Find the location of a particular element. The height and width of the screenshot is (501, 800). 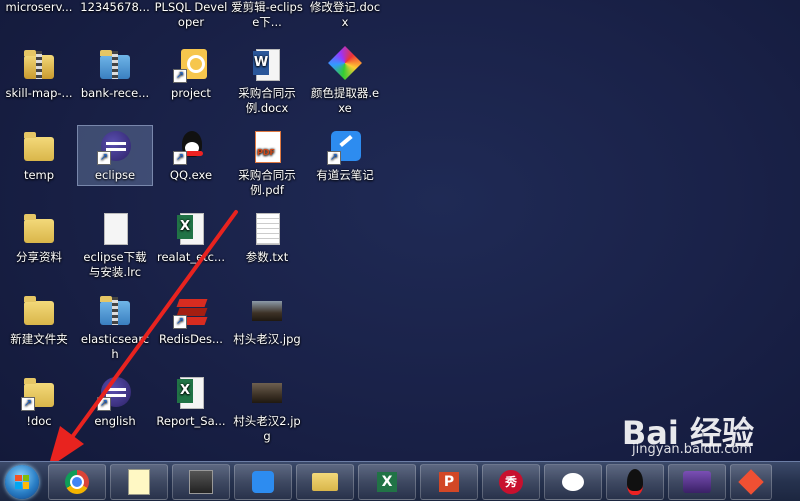

redis-icon: ↗ is located at coordinates (191, 311).